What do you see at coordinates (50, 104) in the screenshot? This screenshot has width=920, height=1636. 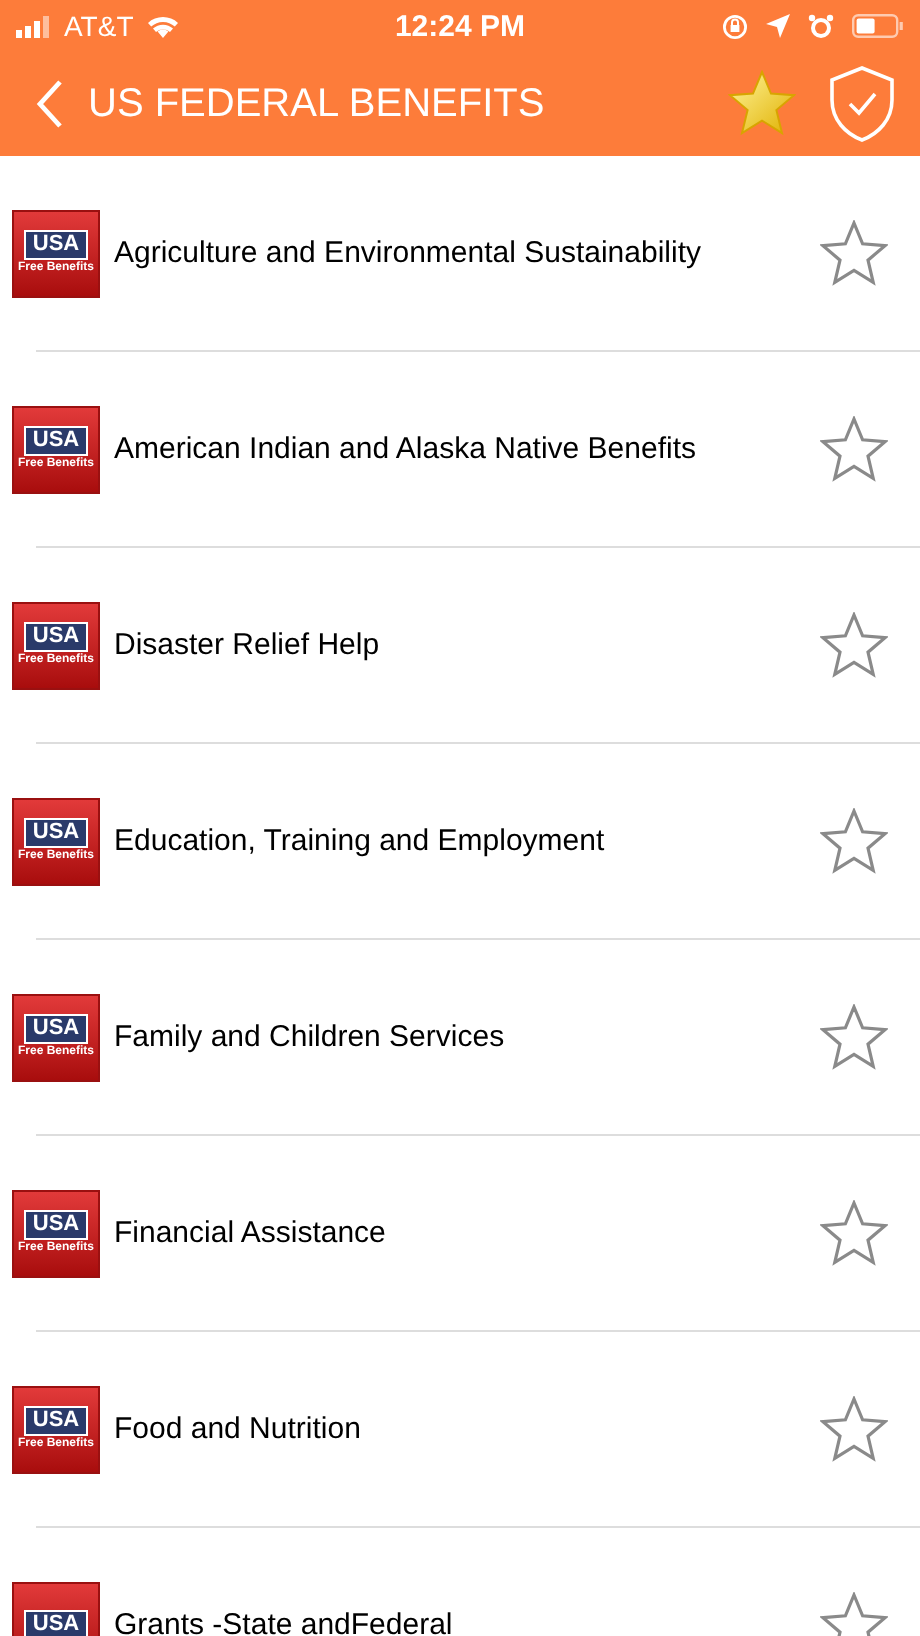 I see `chevron-left-icon` at bounding box center [50, 104].